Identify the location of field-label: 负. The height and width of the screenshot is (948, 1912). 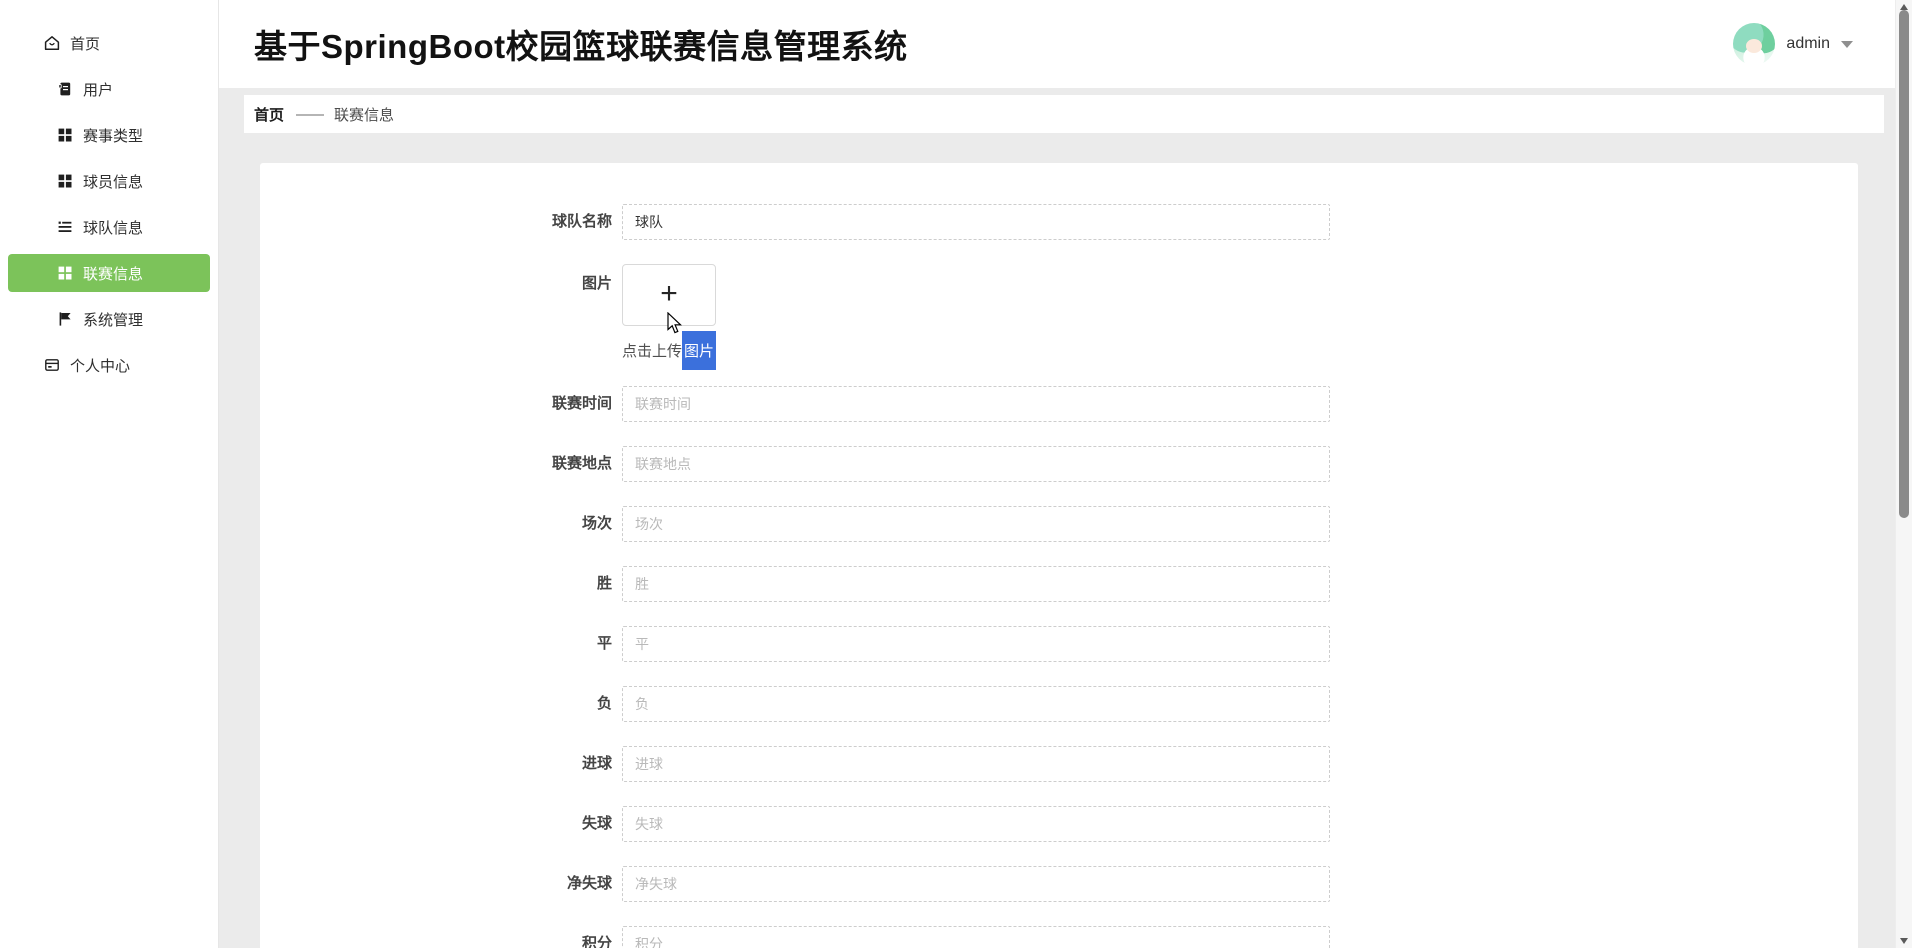
(604, 703).